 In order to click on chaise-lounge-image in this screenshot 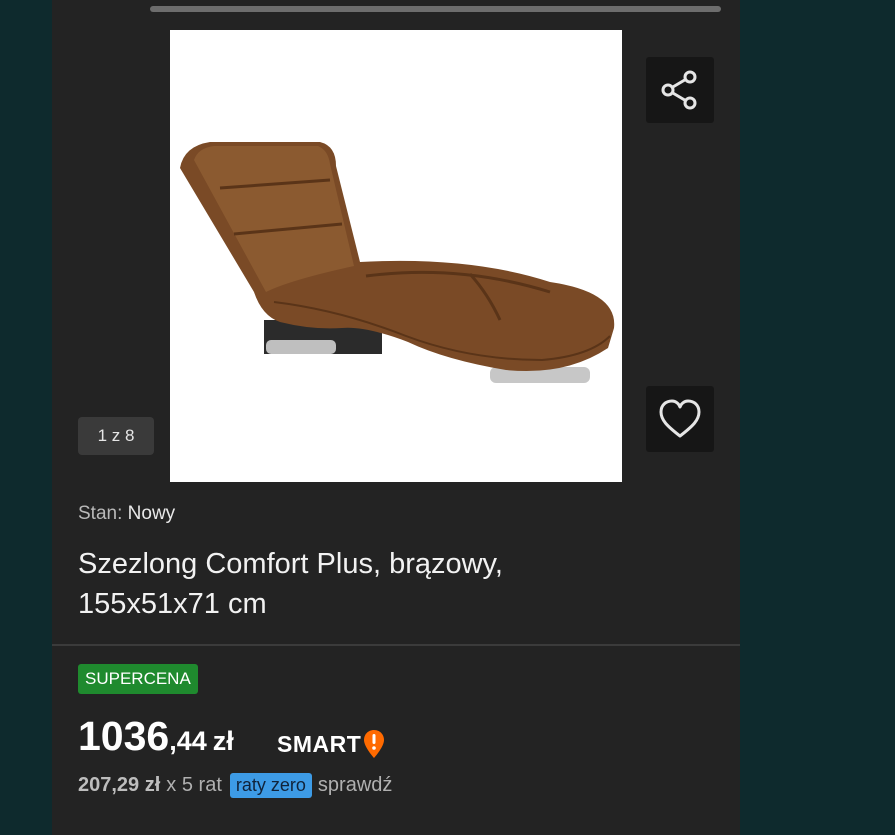, I will do `click(397, 262)`.